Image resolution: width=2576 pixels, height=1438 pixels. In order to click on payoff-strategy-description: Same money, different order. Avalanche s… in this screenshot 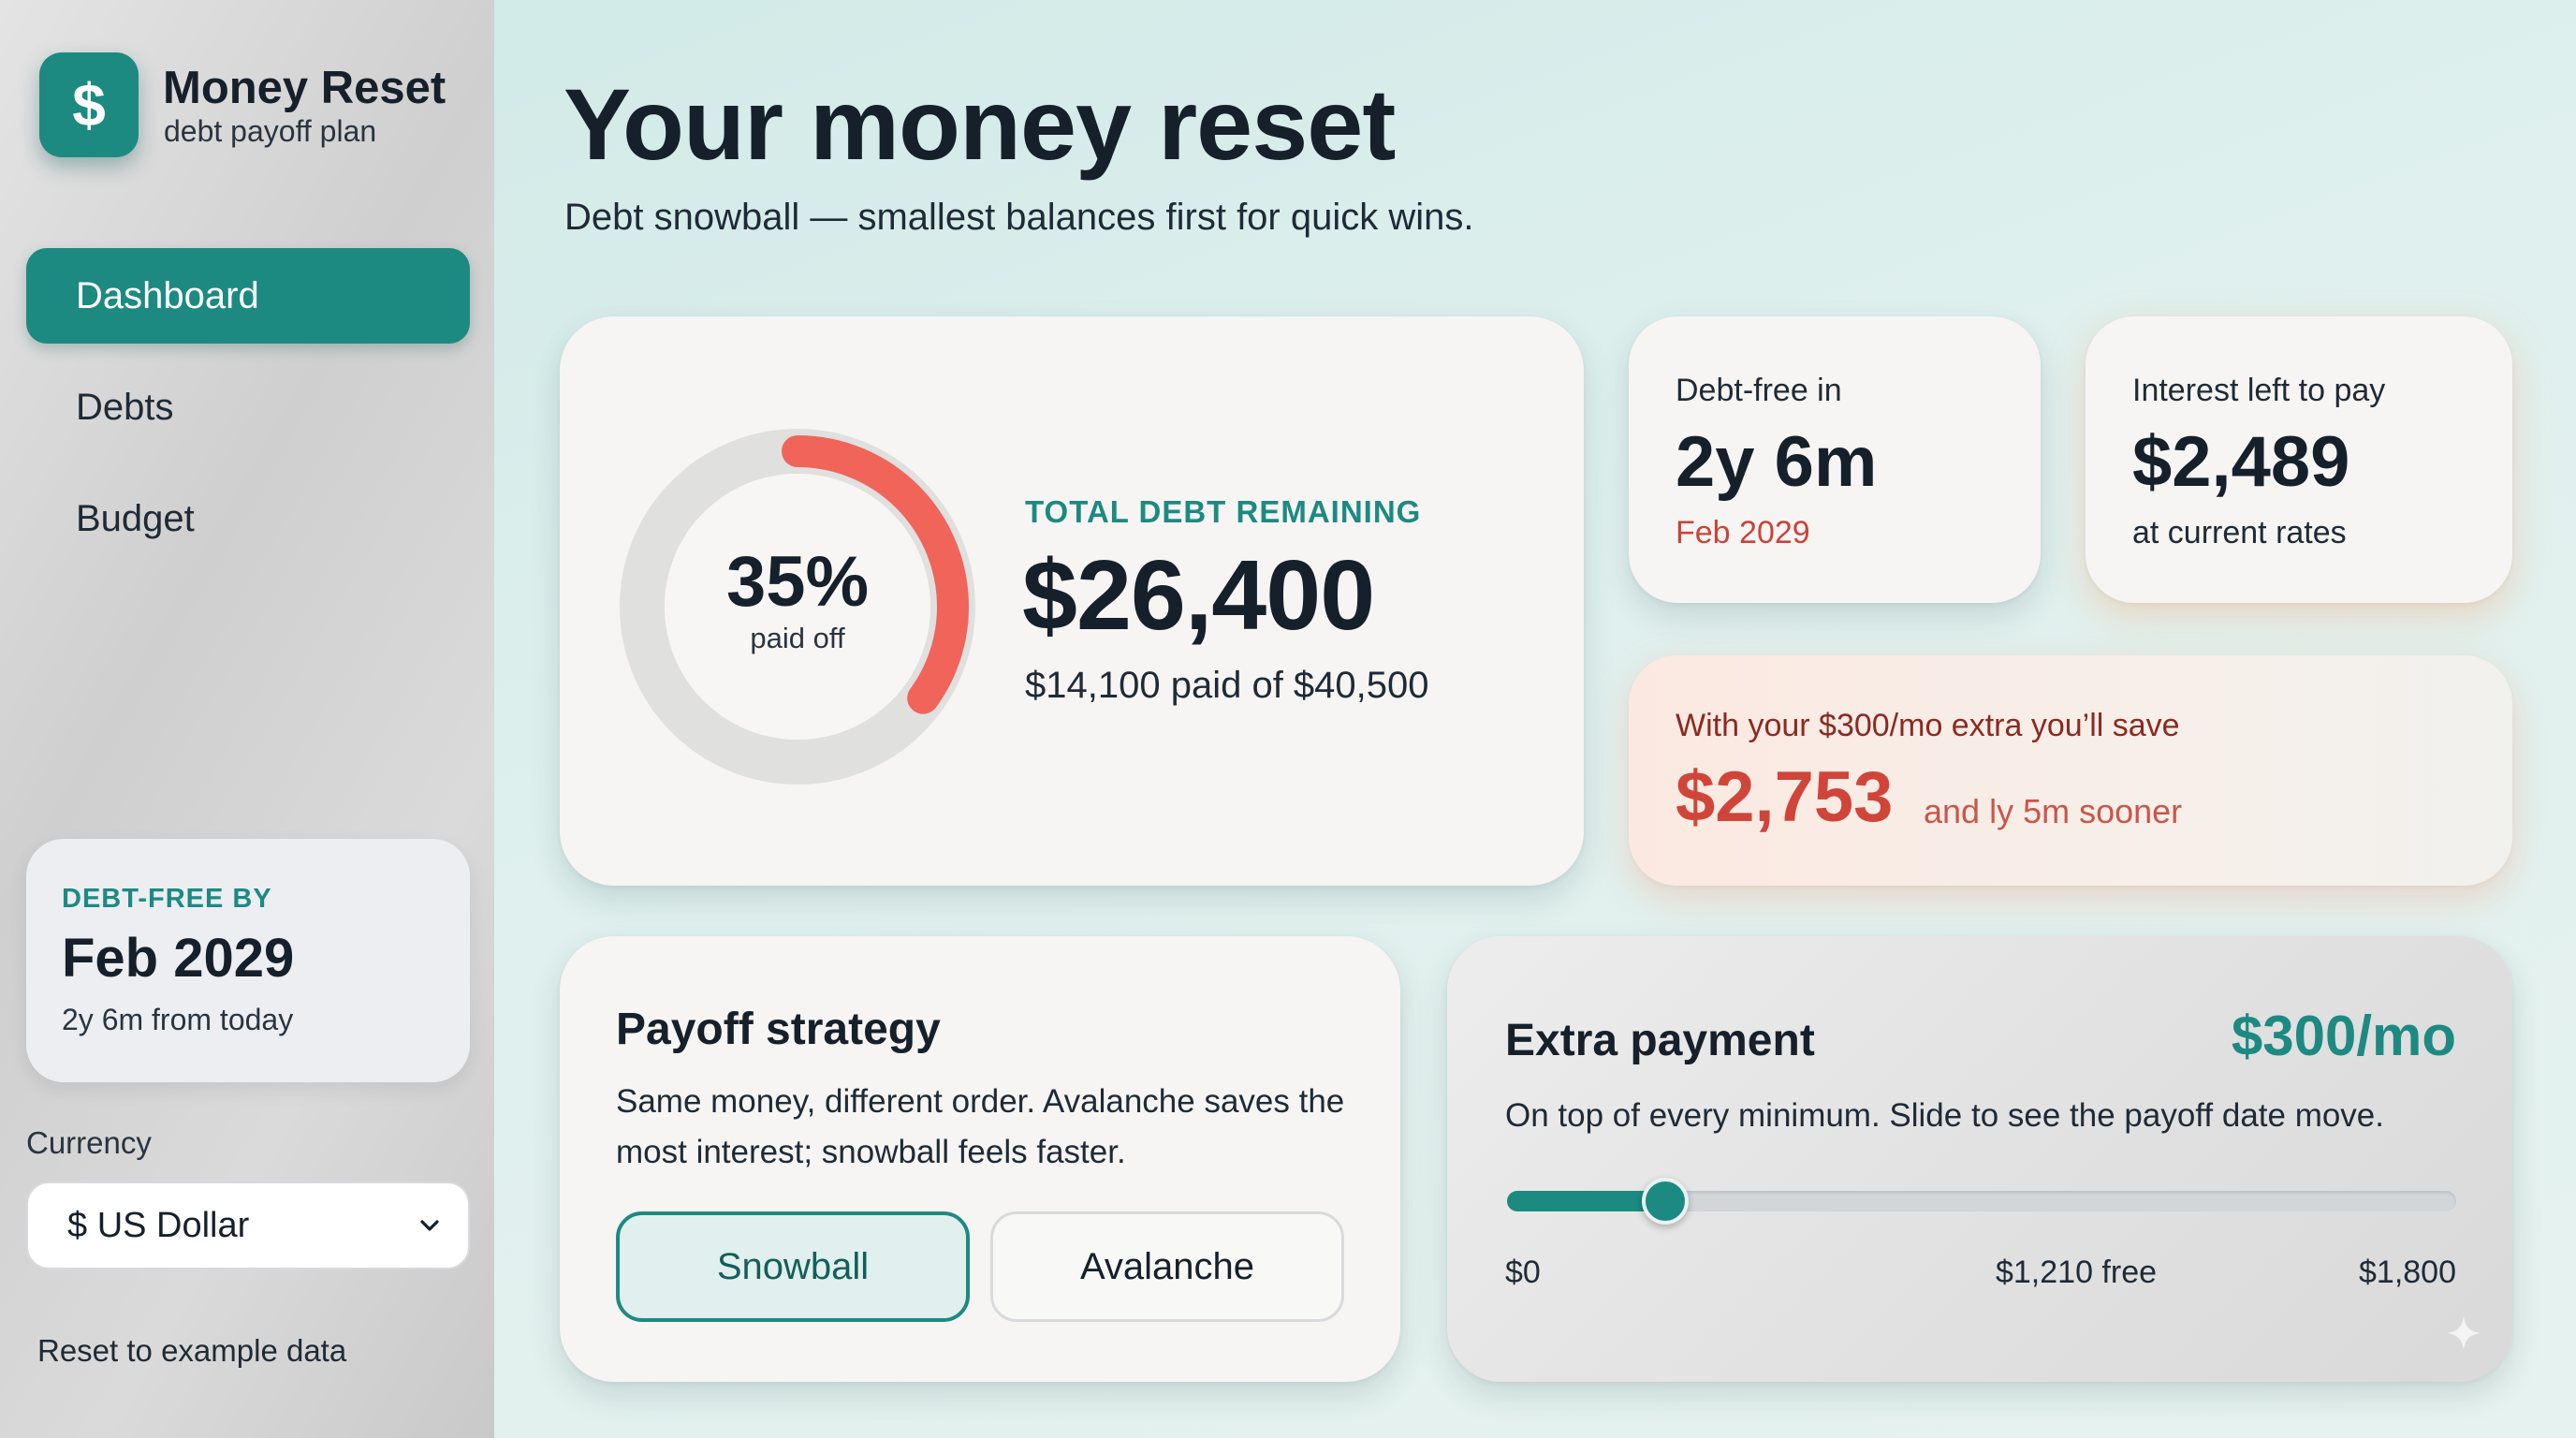, I will do `click(980, 1126)`.